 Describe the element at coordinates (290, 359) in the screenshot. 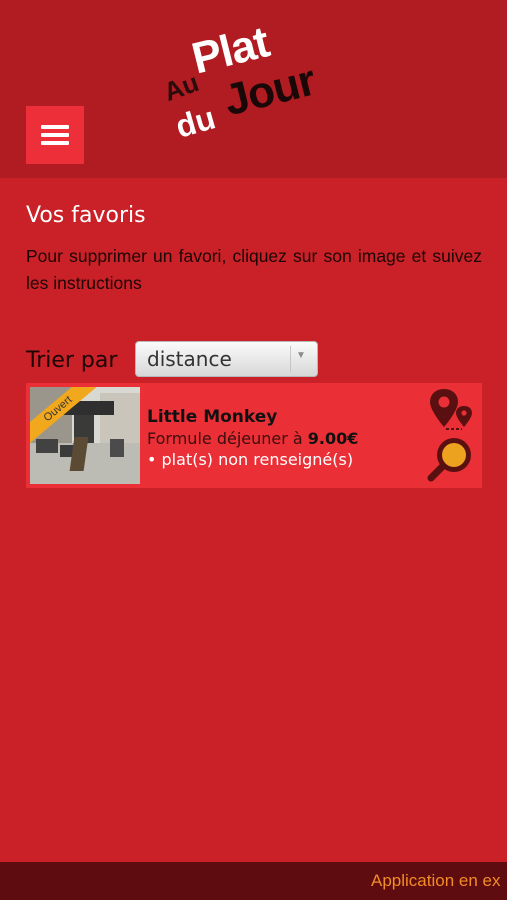

I see `select-divider` at that location.